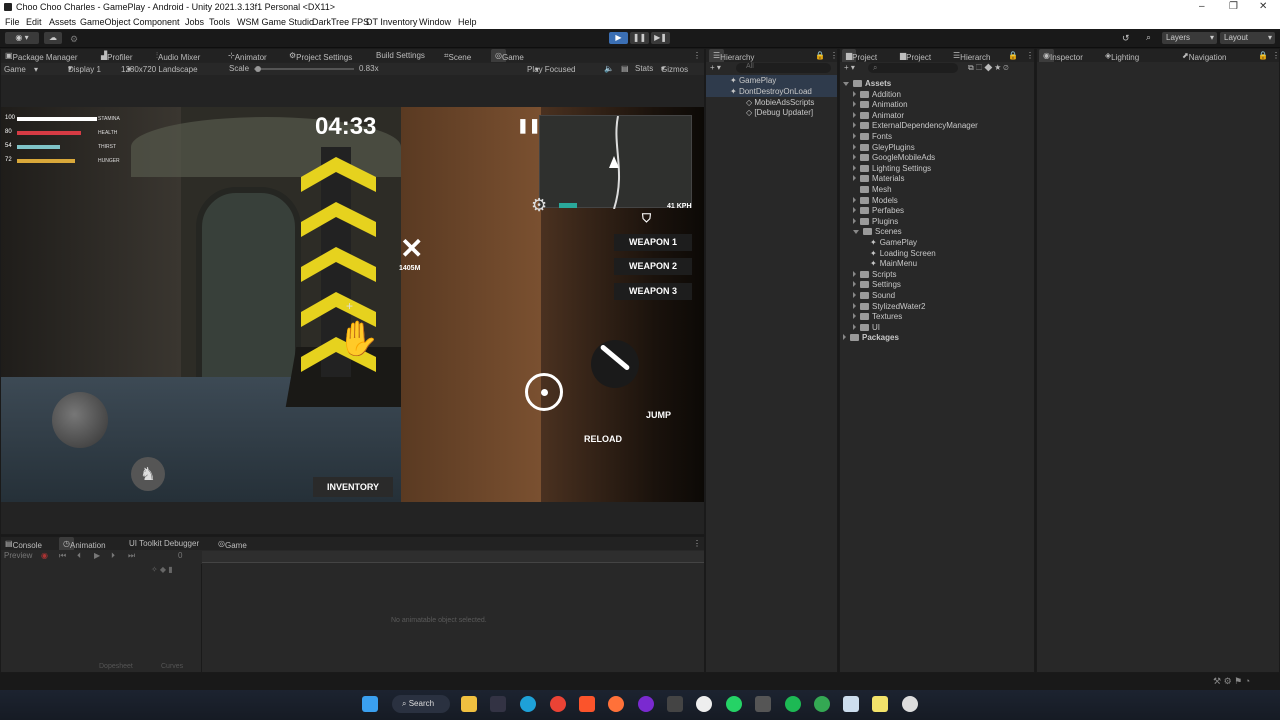 The width and height of the screenshot is (1280, 720). I want to click on next-key-icon: ⏵, so click(113, 556).